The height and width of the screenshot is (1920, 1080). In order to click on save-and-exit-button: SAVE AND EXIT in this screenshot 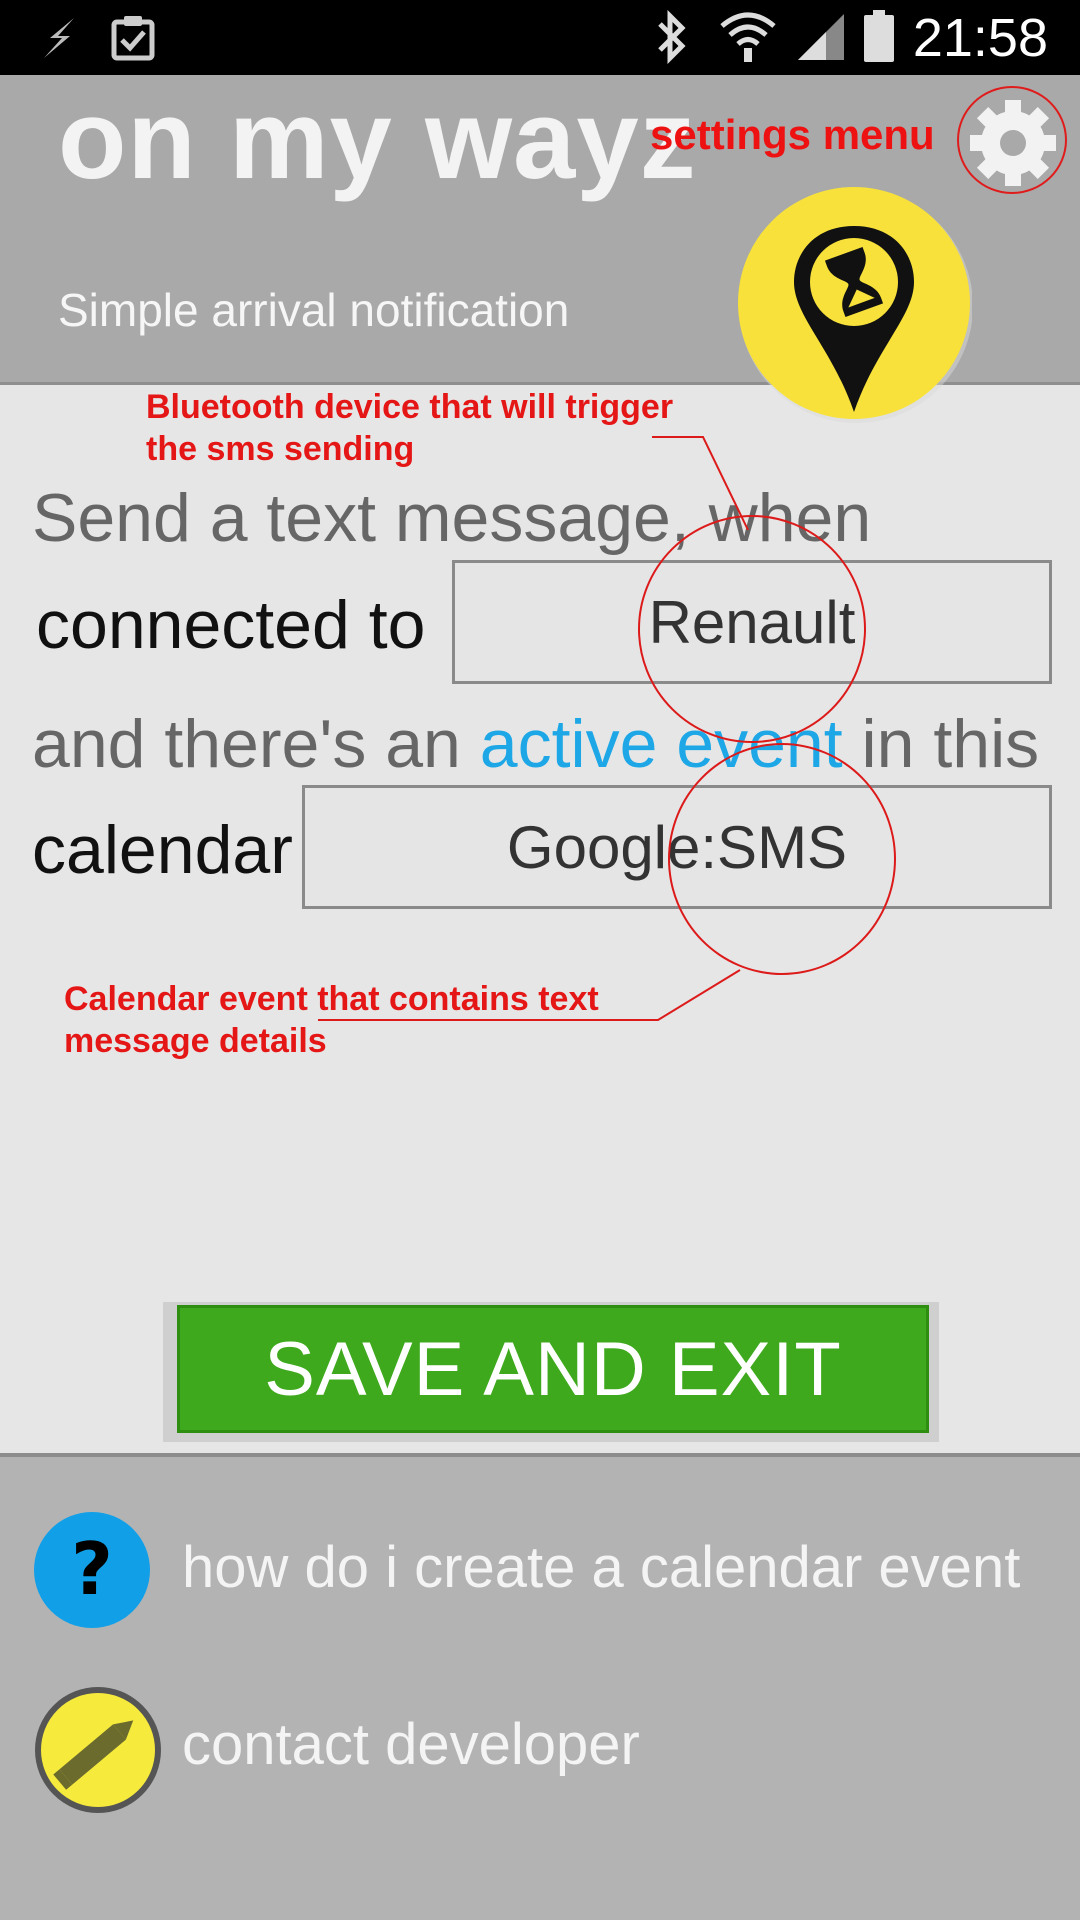, I will do `click(553, 1369)`.